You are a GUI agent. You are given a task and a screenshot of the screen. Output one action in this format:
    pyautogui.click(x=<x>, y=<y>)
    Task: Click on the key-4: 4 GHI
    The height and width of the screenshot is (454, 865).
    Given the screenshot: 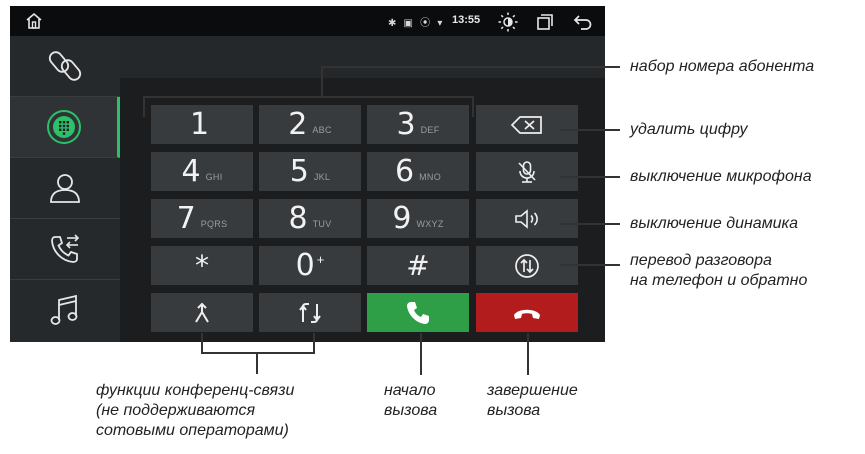 What is the action you would take?
    pyautogui.click(x=202, y=171)
    